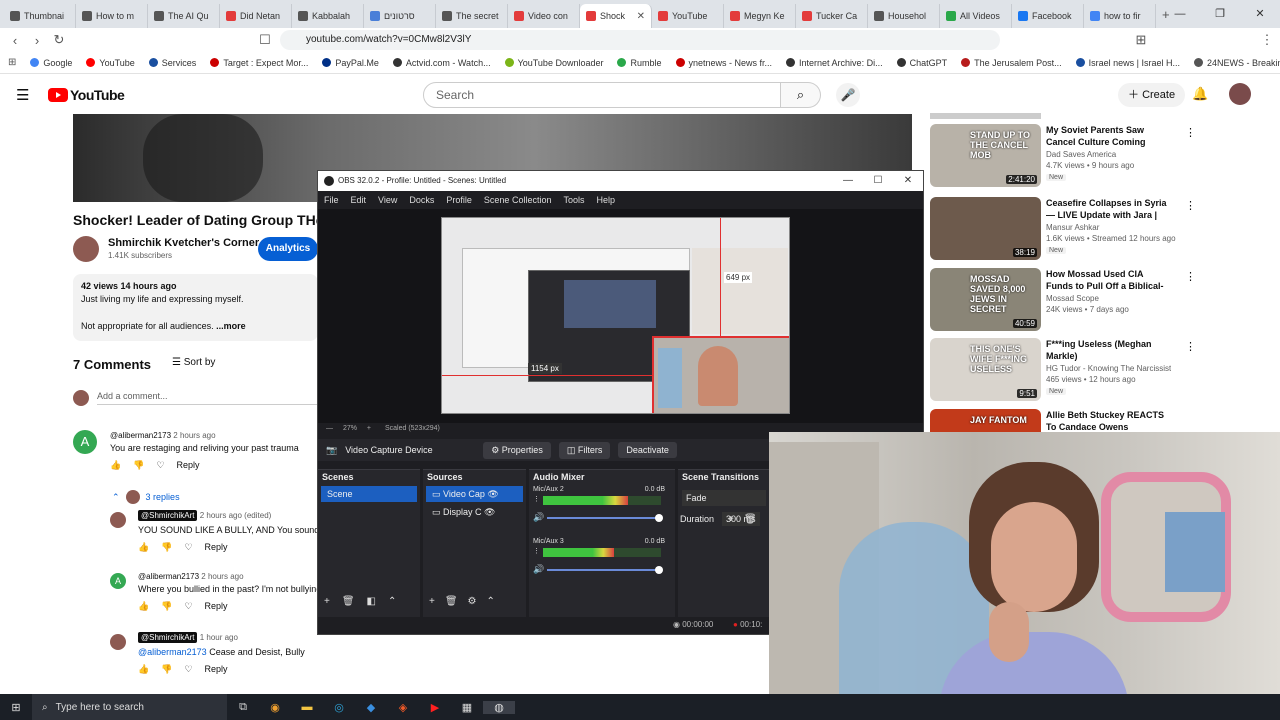  What do you see at coordinates (491, 601) in the screenshot?
I see `move-up-icon: ⌃` at bounding box center [491, 601].